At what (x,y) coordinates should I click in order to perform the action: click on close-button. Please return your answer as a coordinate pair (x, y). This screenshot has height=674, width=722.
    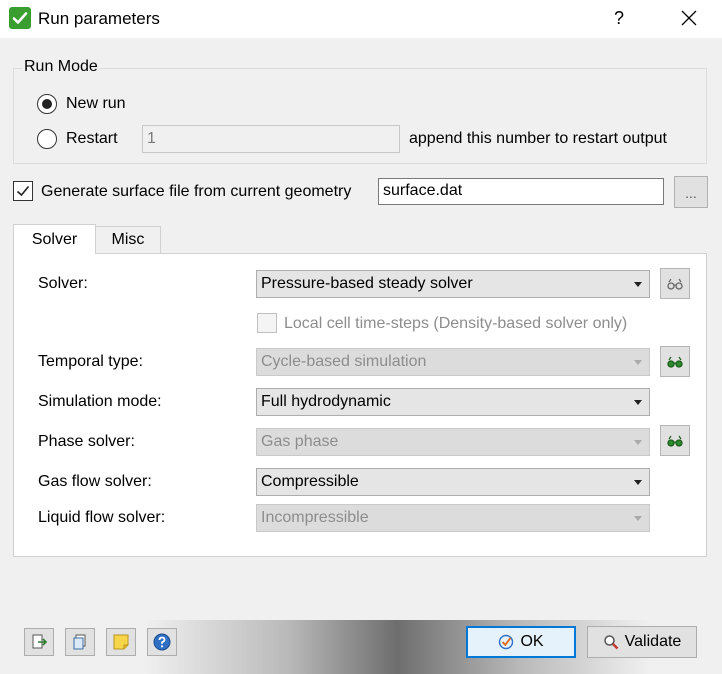
    Looking at the image, I should click on (689, 18).